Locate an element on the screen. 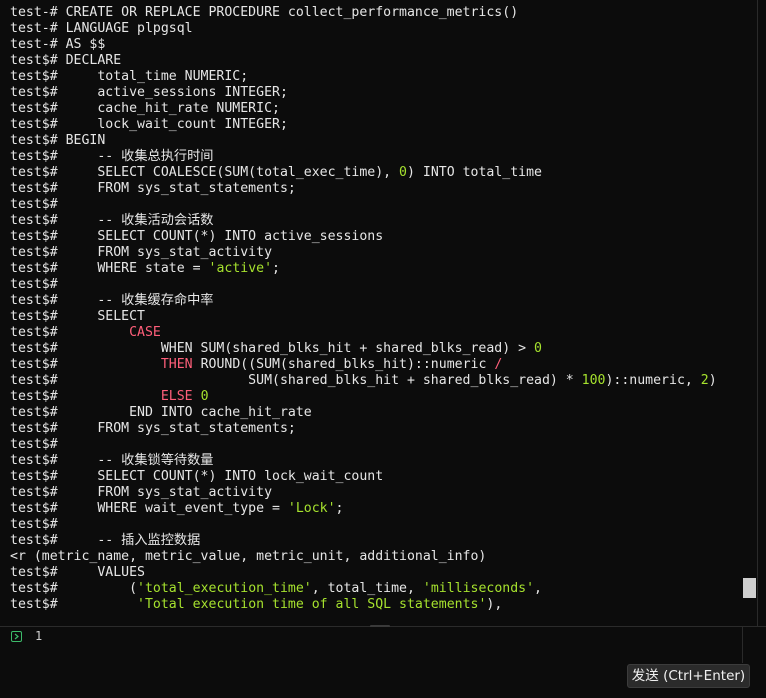 The height and width of the screenshot is (698, 766). terminal-line-segment: 'Lock' is located at coordinates (311, 508).